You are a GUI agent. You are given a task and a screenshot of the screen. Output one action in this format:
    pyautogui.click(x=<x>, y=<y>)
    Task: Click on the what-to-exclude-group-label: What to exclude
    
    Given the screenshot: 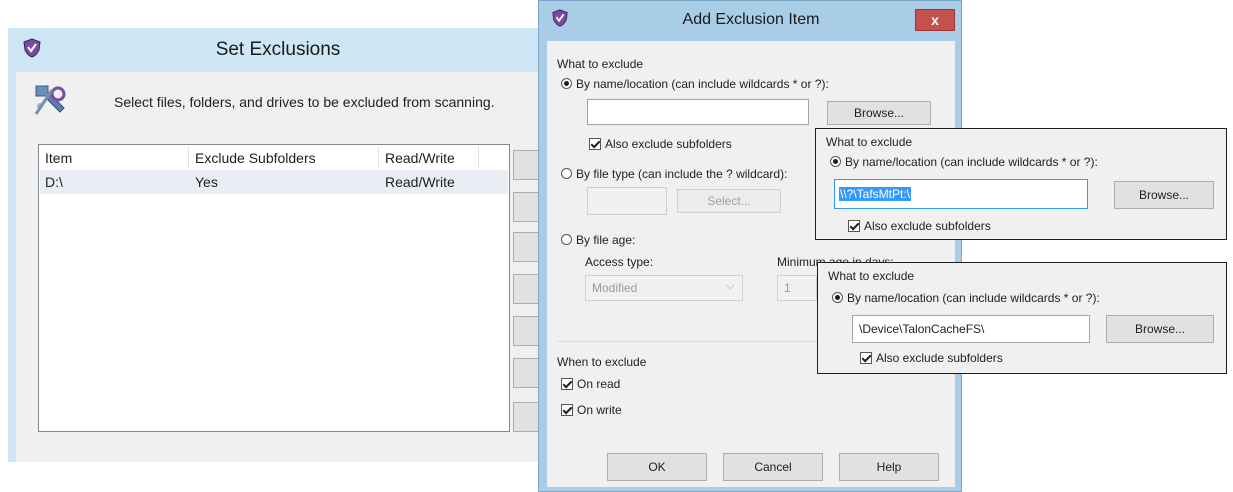 What is the action you would take?
    pyautogui.click(x=600, y=64)
    